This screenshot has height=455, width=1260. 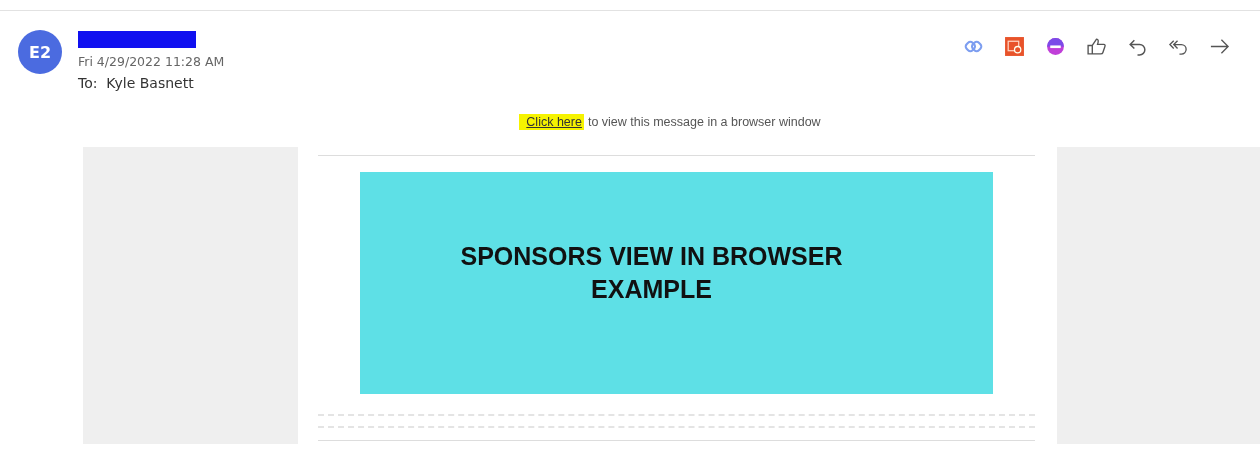 I want to click on calendar-icon, so click(x=1014, y=46).